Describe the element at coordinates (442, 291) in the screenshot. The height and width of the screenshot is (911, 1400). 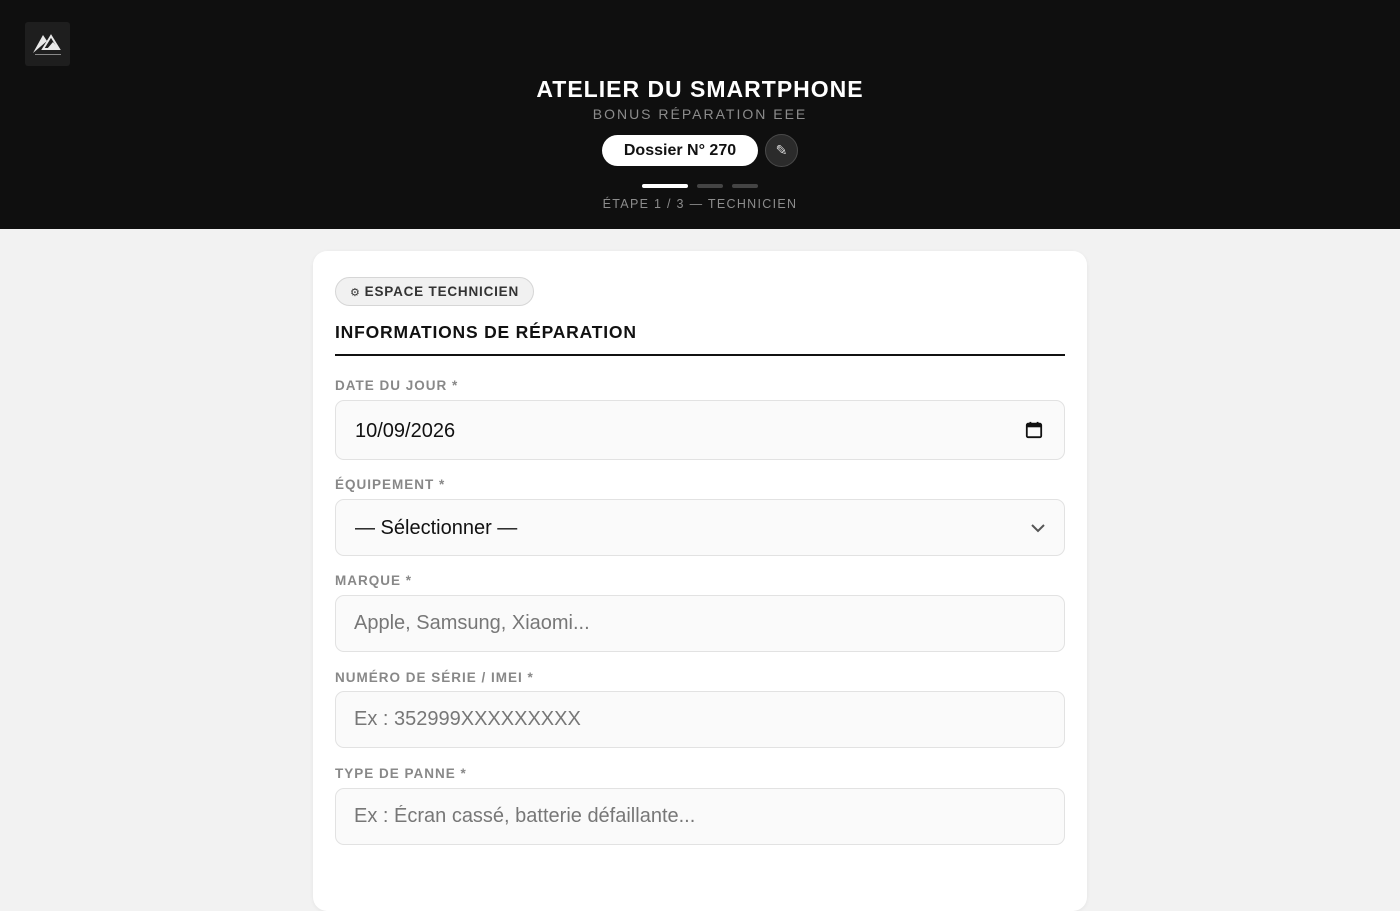
I see `badge-label: ESPACE TECHNICIEN` at that location.